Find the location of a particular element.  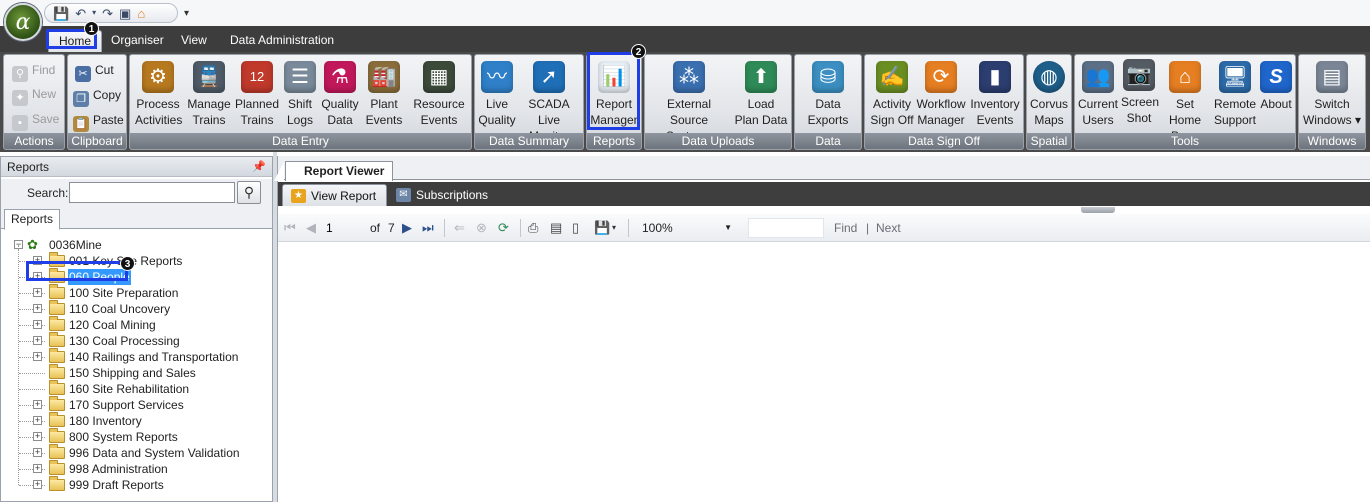

copy-button: ❐ Copy is located at coordinates (97, 95).